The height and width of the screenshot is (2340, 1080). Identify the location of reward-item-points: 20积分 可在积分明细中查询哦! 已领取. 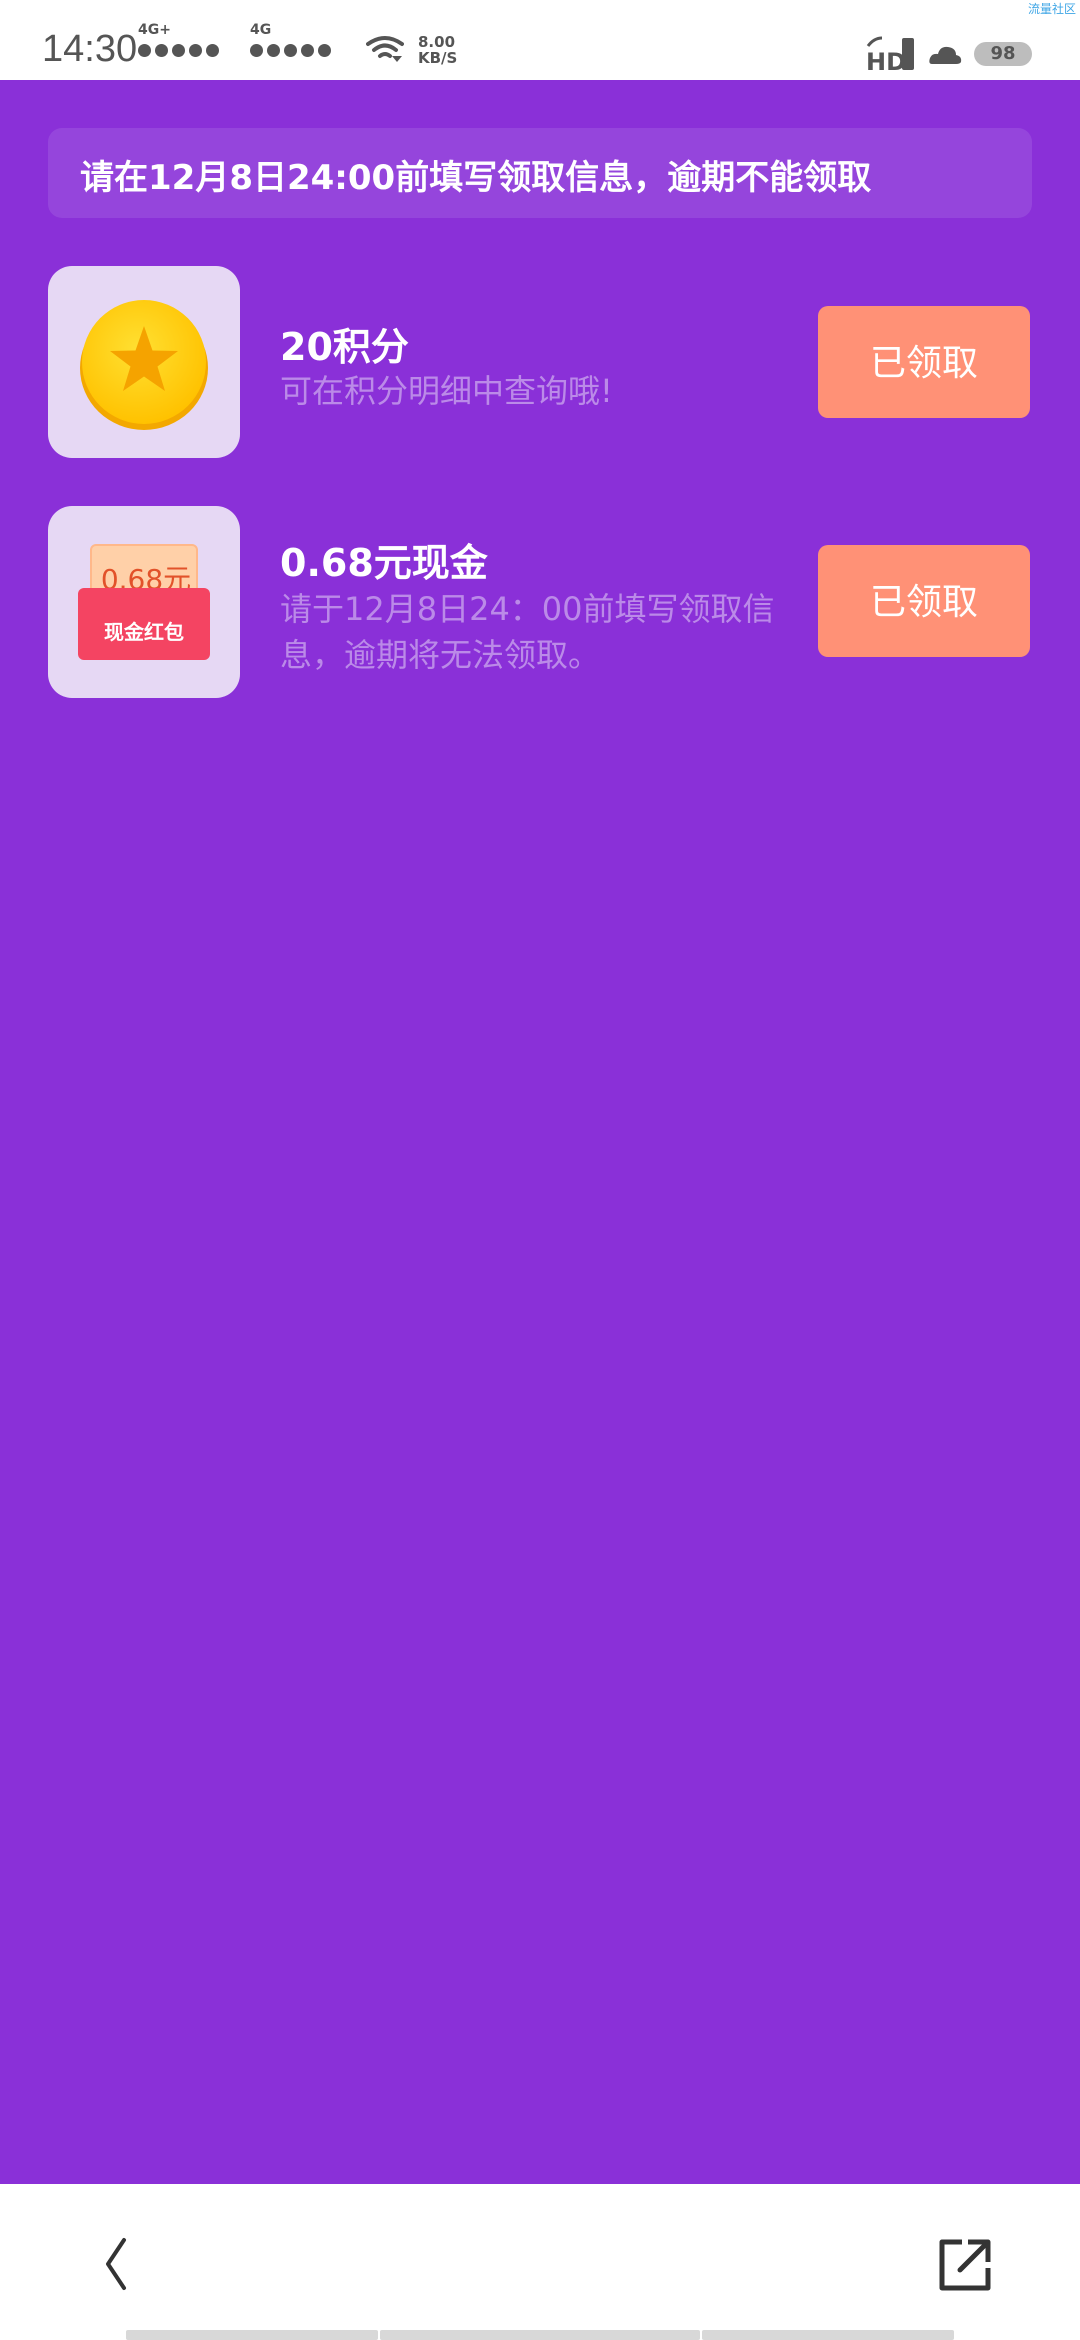
(540, 362).